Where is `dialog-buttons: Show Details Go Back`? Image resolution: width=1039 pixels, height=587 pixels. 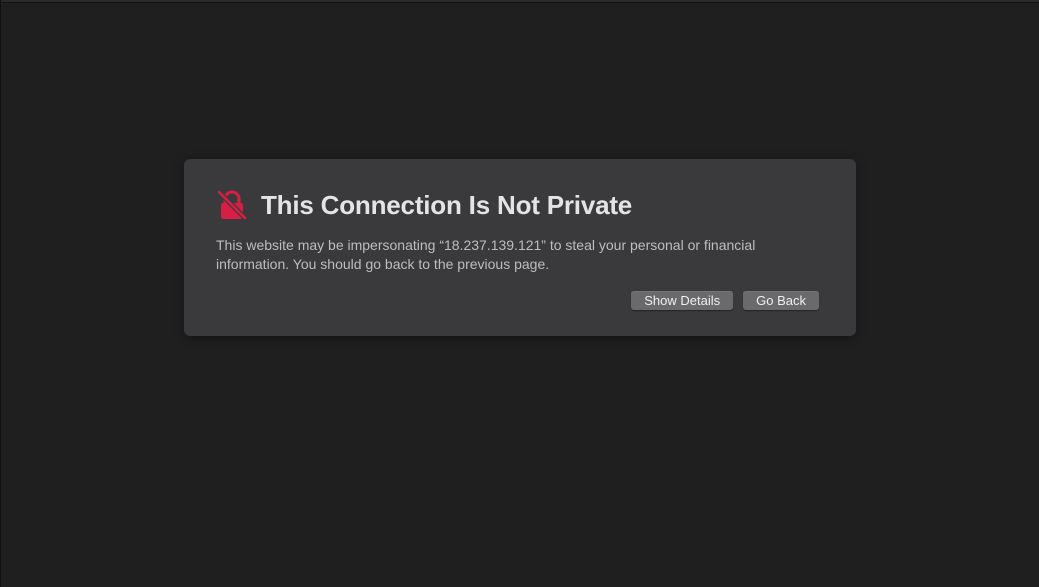
dialog-buttons: Show Details Go Back is located at coordinates (725, 300).